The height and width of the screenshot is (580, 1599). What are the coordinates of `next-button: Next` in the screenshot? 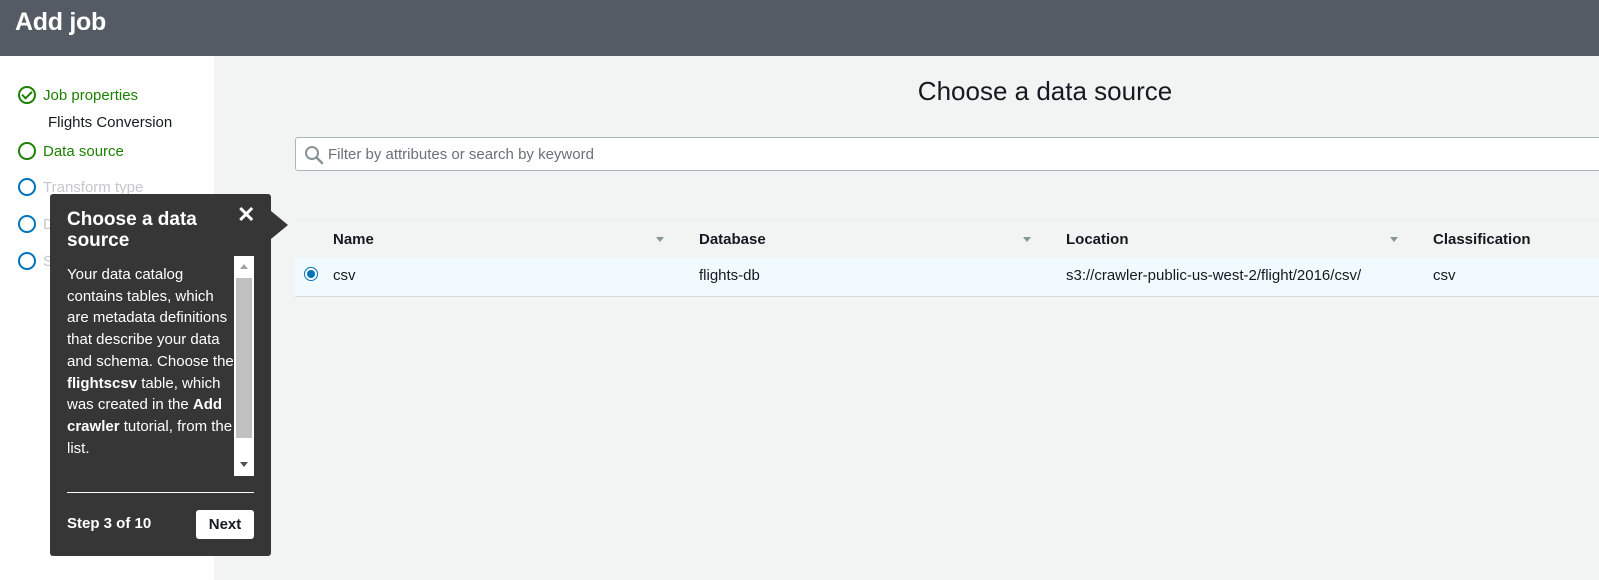 It's located at (225, 524).